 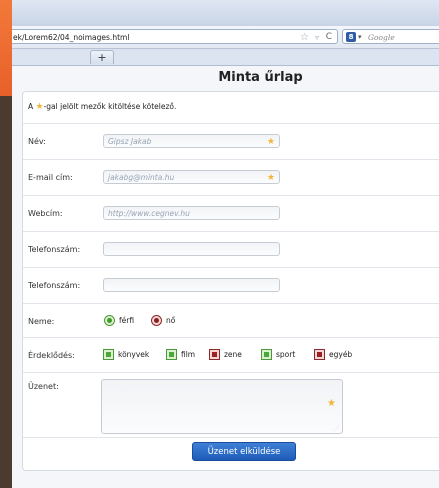 I want to click on radio-male, so click(x=109, y=320).